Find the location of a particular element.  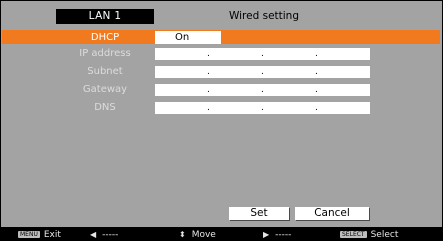

set-button: Set is located at coordinates (259, 213).